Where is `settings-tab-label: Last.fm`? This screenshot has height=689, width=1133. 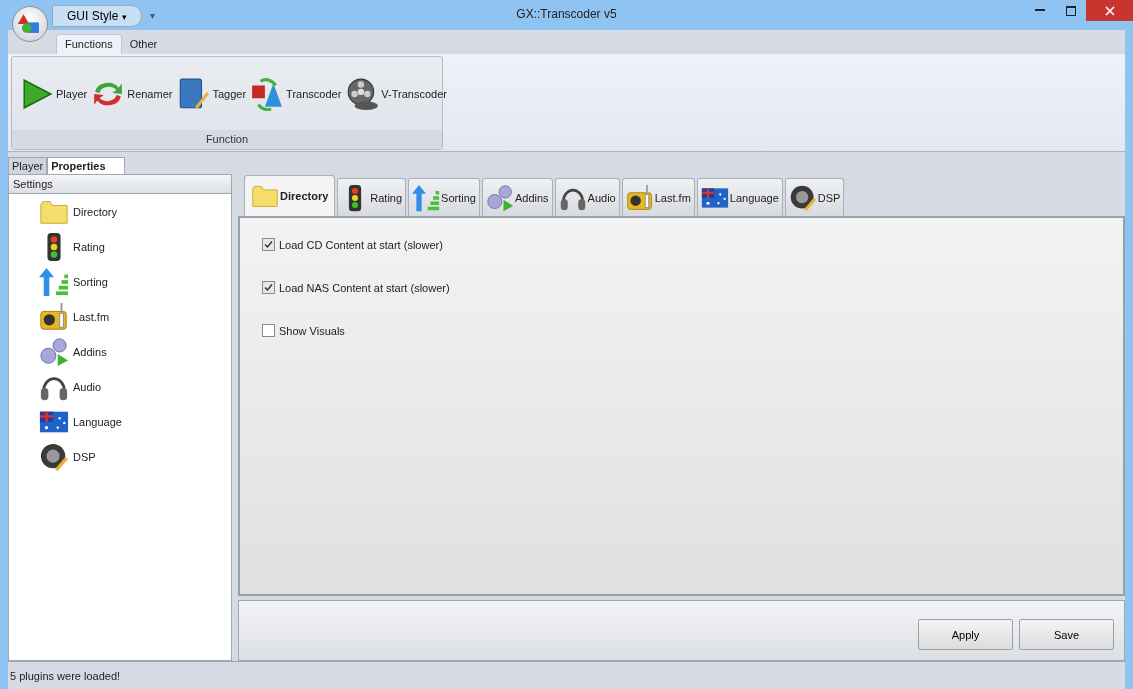 settings-tab-label: Last.fm is located at coordinates (672, 197).